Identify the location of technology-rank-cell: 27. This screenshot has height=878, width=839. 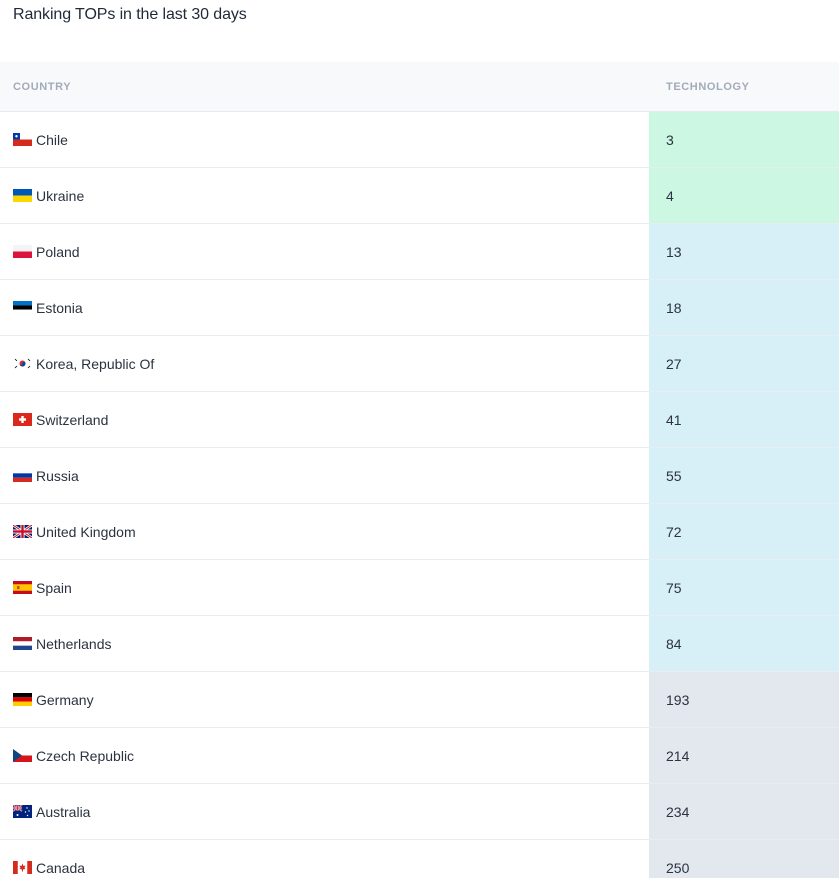
(744, 363).